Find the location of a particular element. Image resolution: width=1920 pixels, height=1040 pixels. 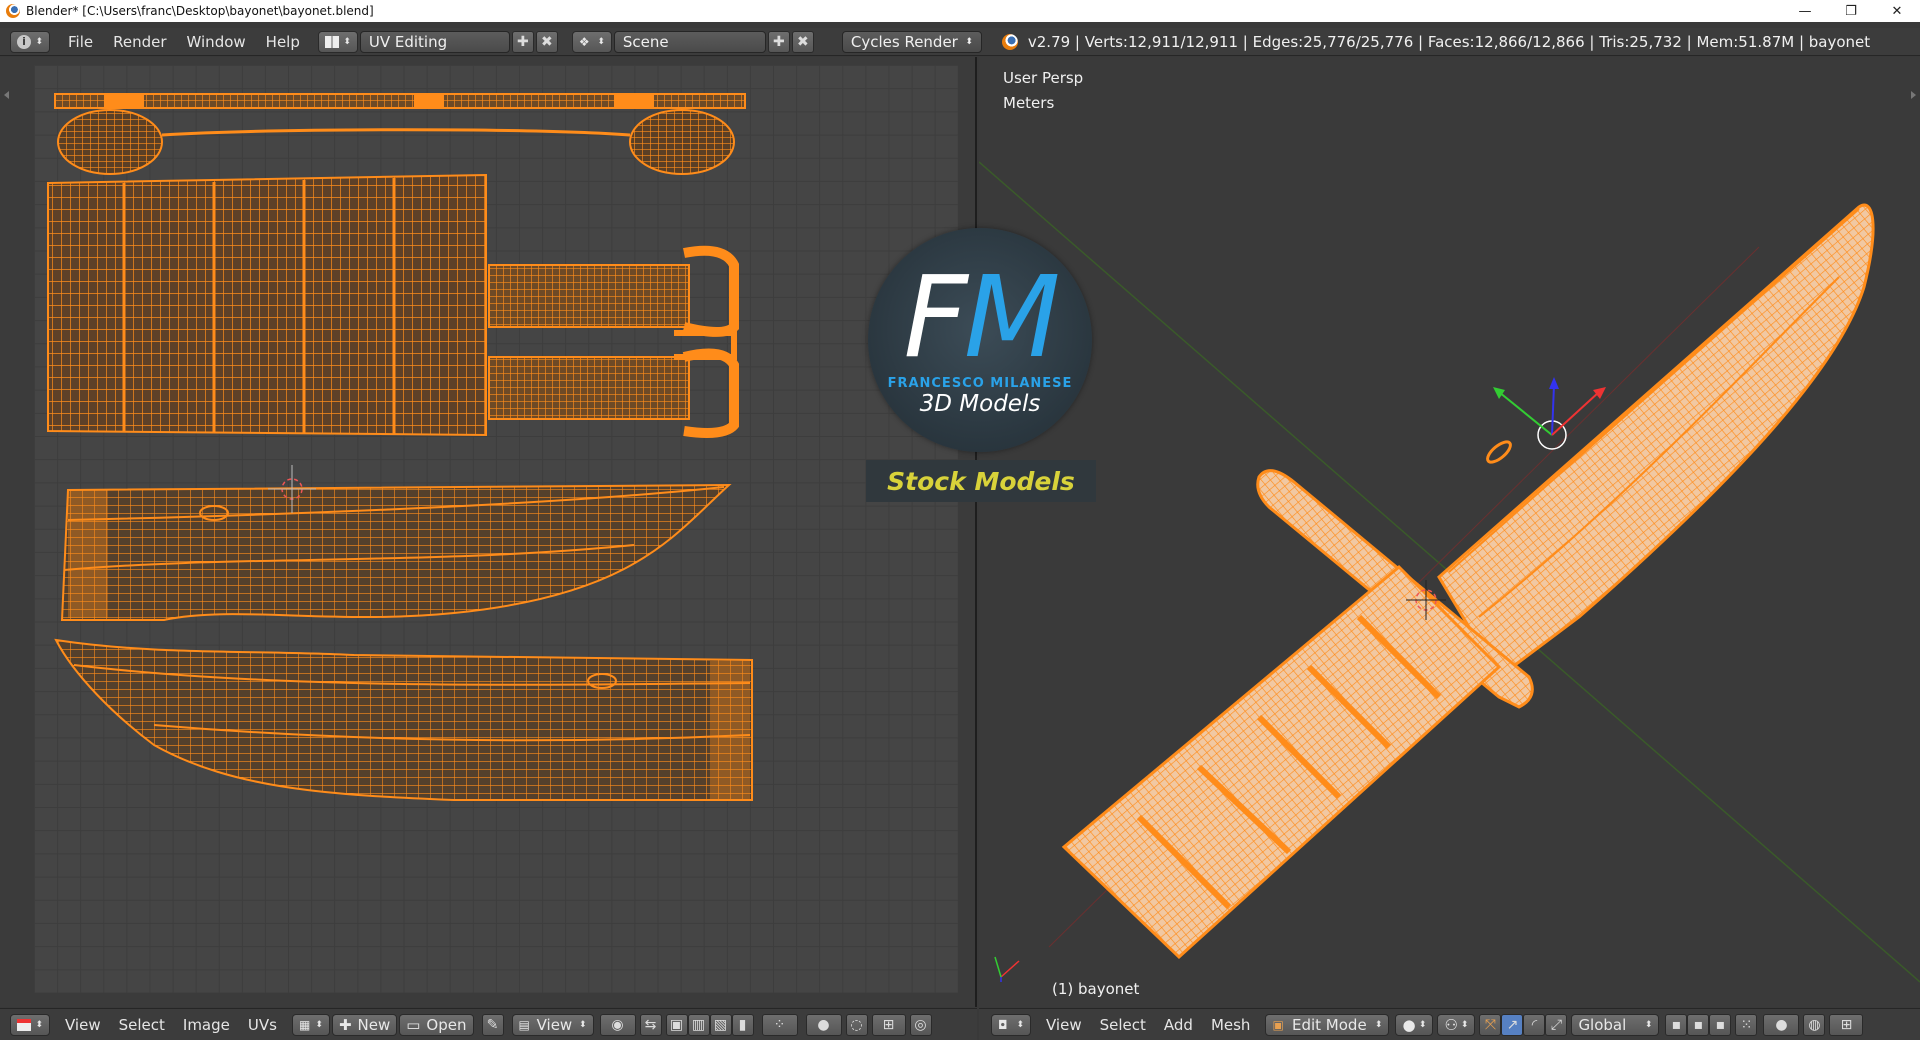

pivot-select: ◉ is located at coordinates (617, 1024).